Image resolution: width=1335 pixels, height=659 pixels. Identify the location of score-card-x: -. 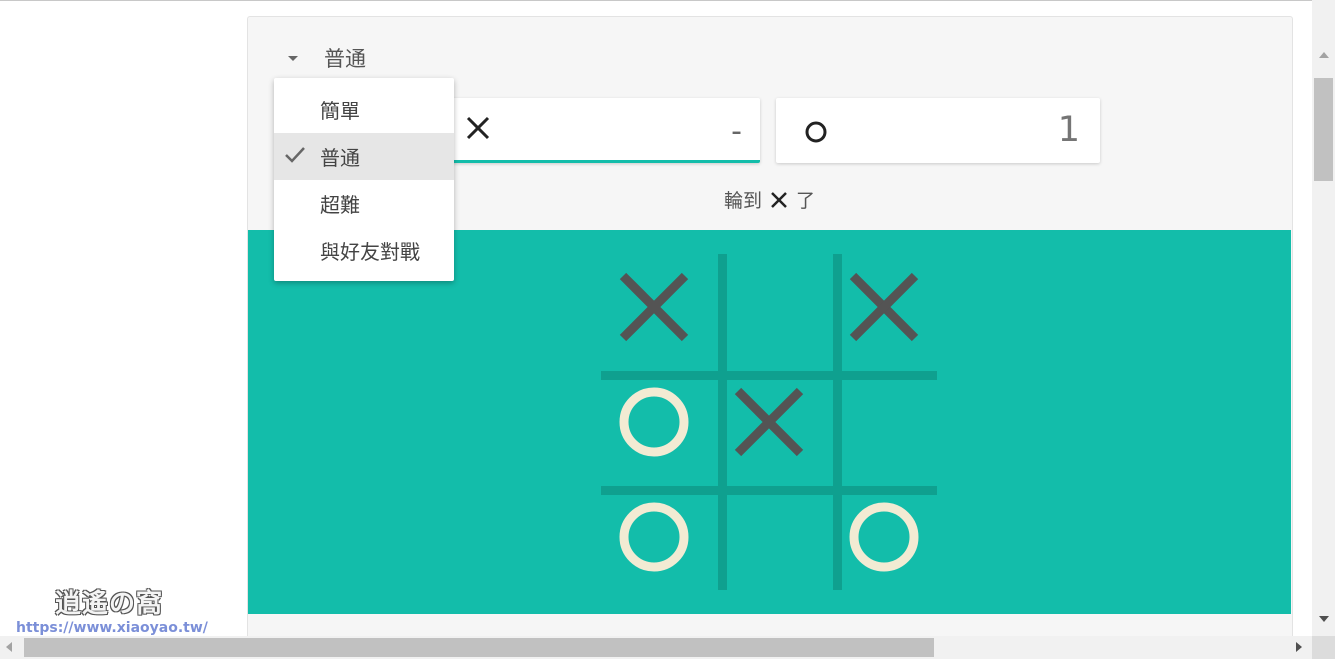
(589, 130).